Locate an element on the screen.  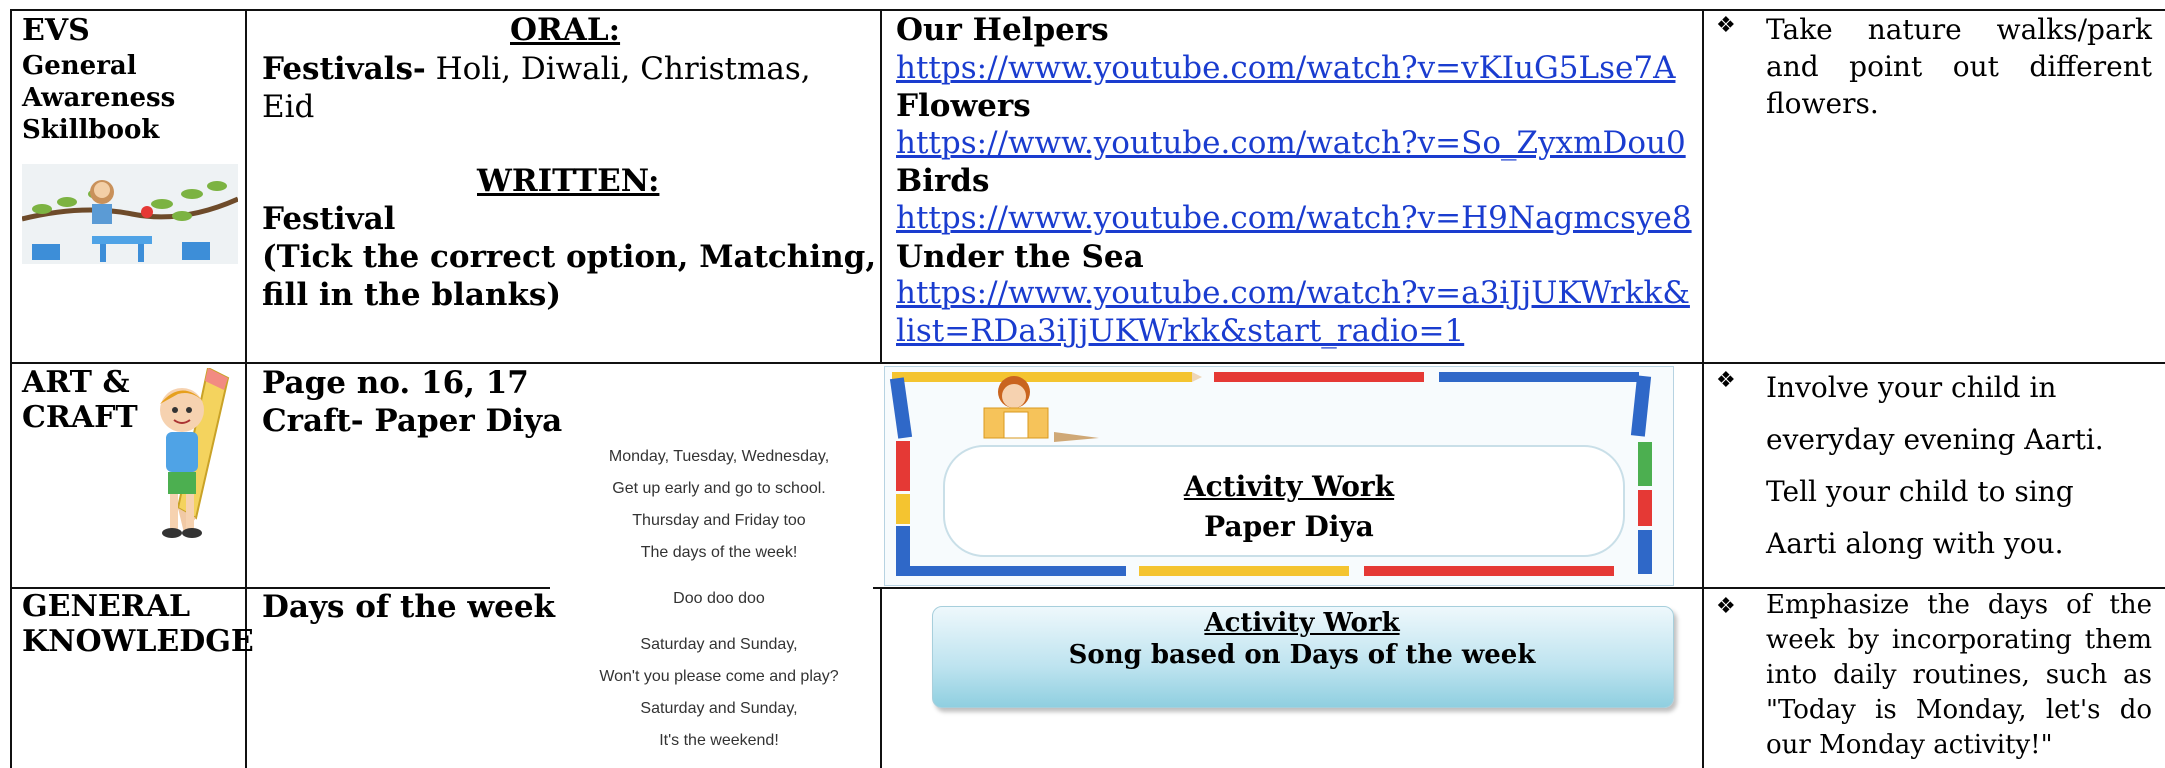
art-subject-1: ART & is located at coordinates (76, 382).